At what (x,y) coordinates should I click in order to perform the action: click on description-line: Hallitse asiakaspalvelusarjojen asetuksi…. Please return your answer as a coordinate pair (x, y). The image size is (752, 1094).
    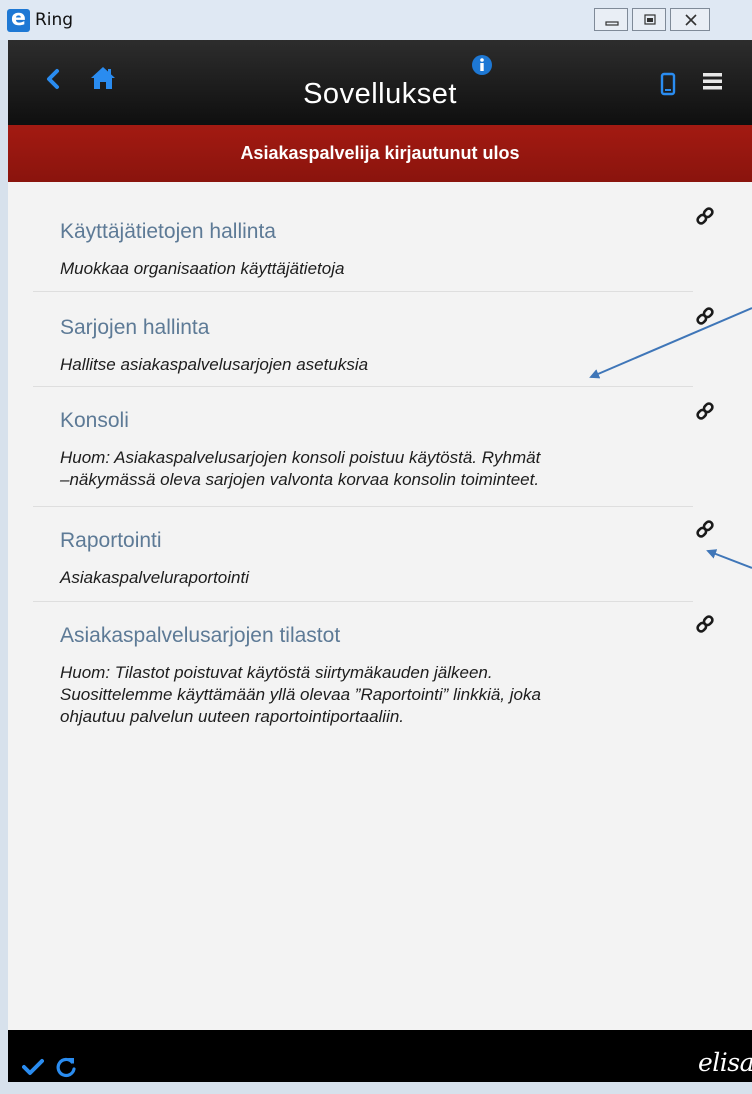
    Looking at the image, I should click on (214, 364).